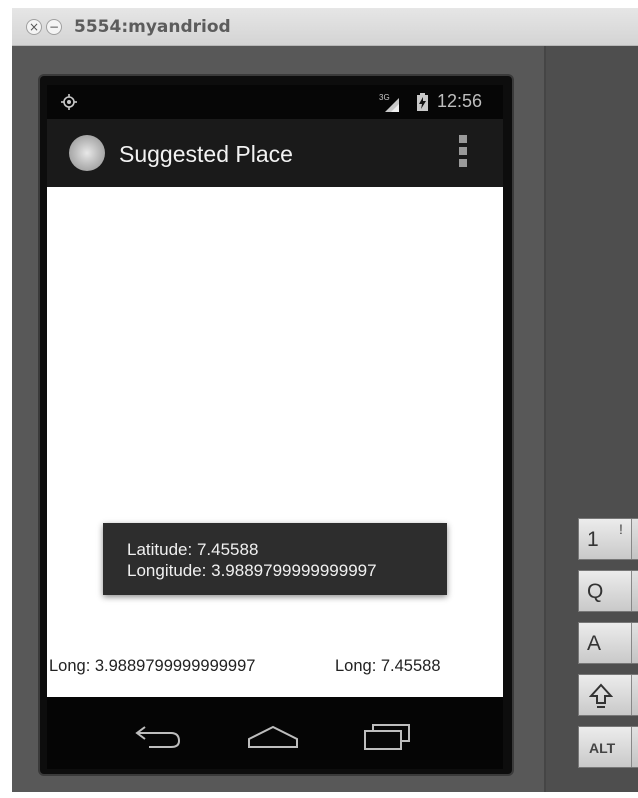  I want to click on status-bar: 3G 12:56, so click(275, 102).